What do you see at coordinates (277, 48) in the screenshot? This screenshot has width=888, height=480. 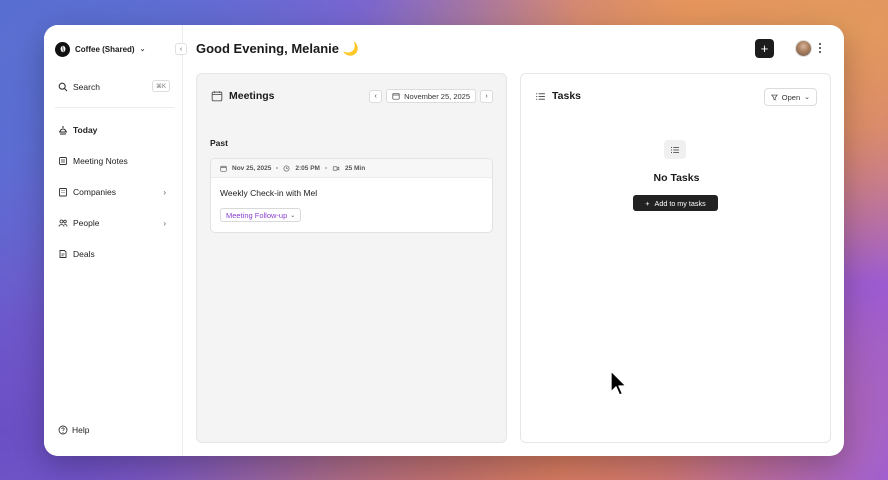 I see `page-title: Good Evening, Melanie 🌙` at bounding box center [277, 48].